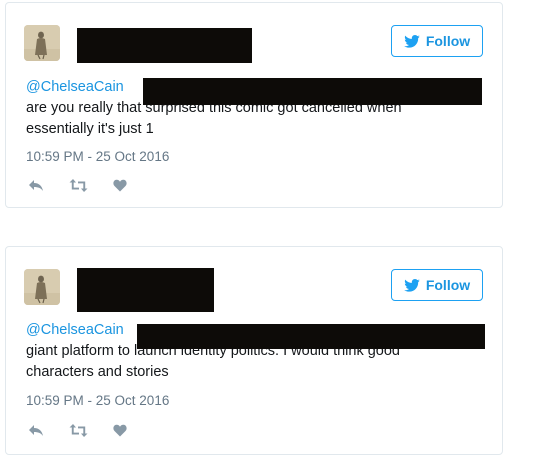  Describe the element at coordinates (90, 129) in the screenshot. I see `tweet-text-line-3: essentially it's just 1` at that location.